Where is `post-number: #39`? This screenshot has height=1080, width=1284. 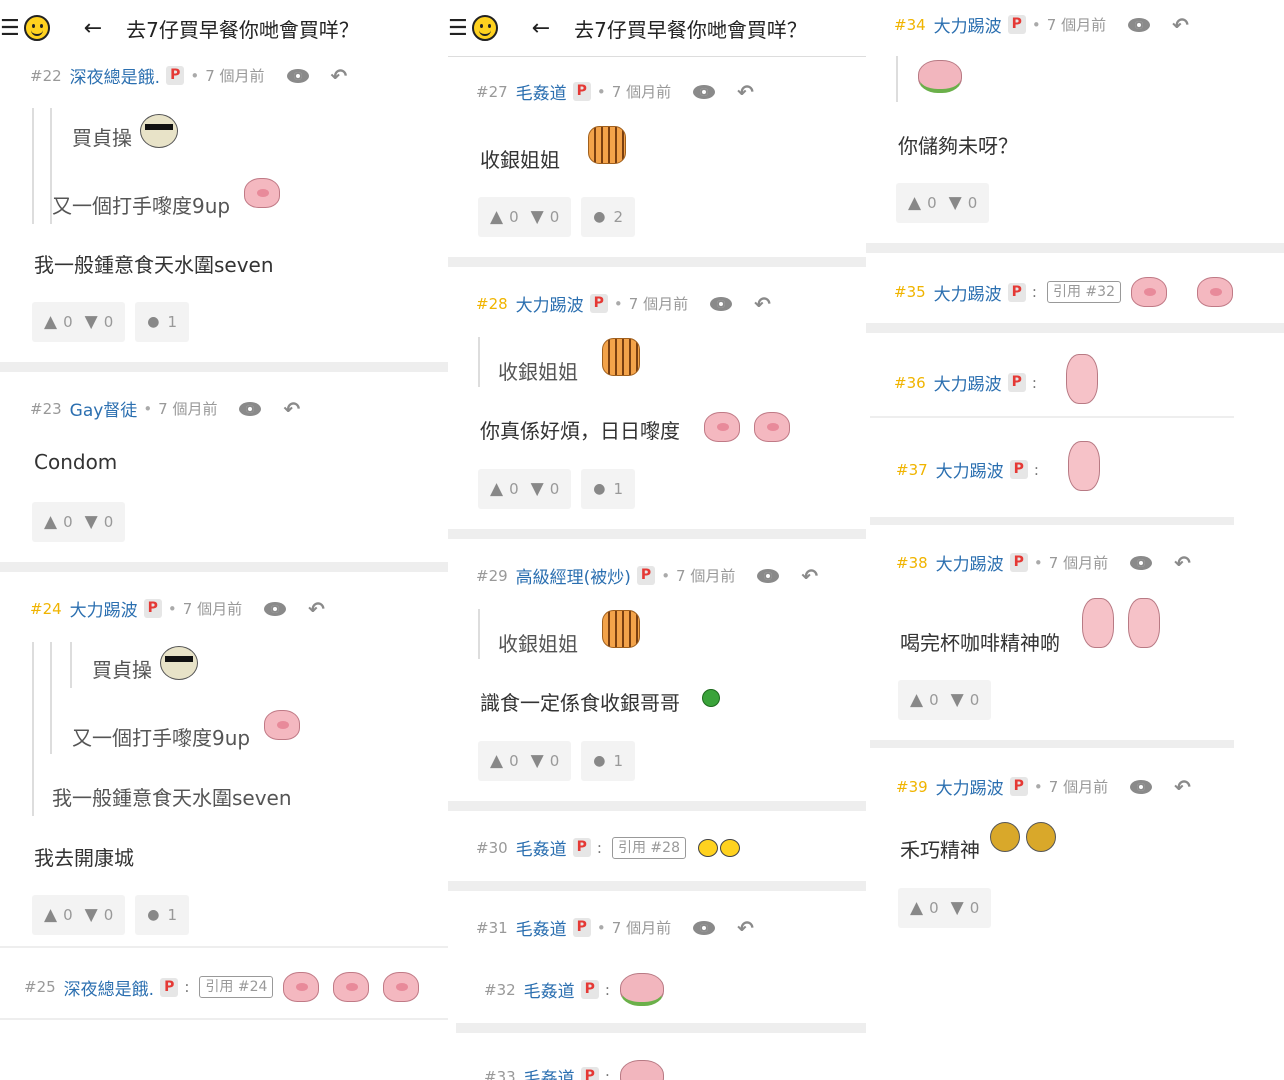 post-number: #39 is located at coordinates (912, 787).